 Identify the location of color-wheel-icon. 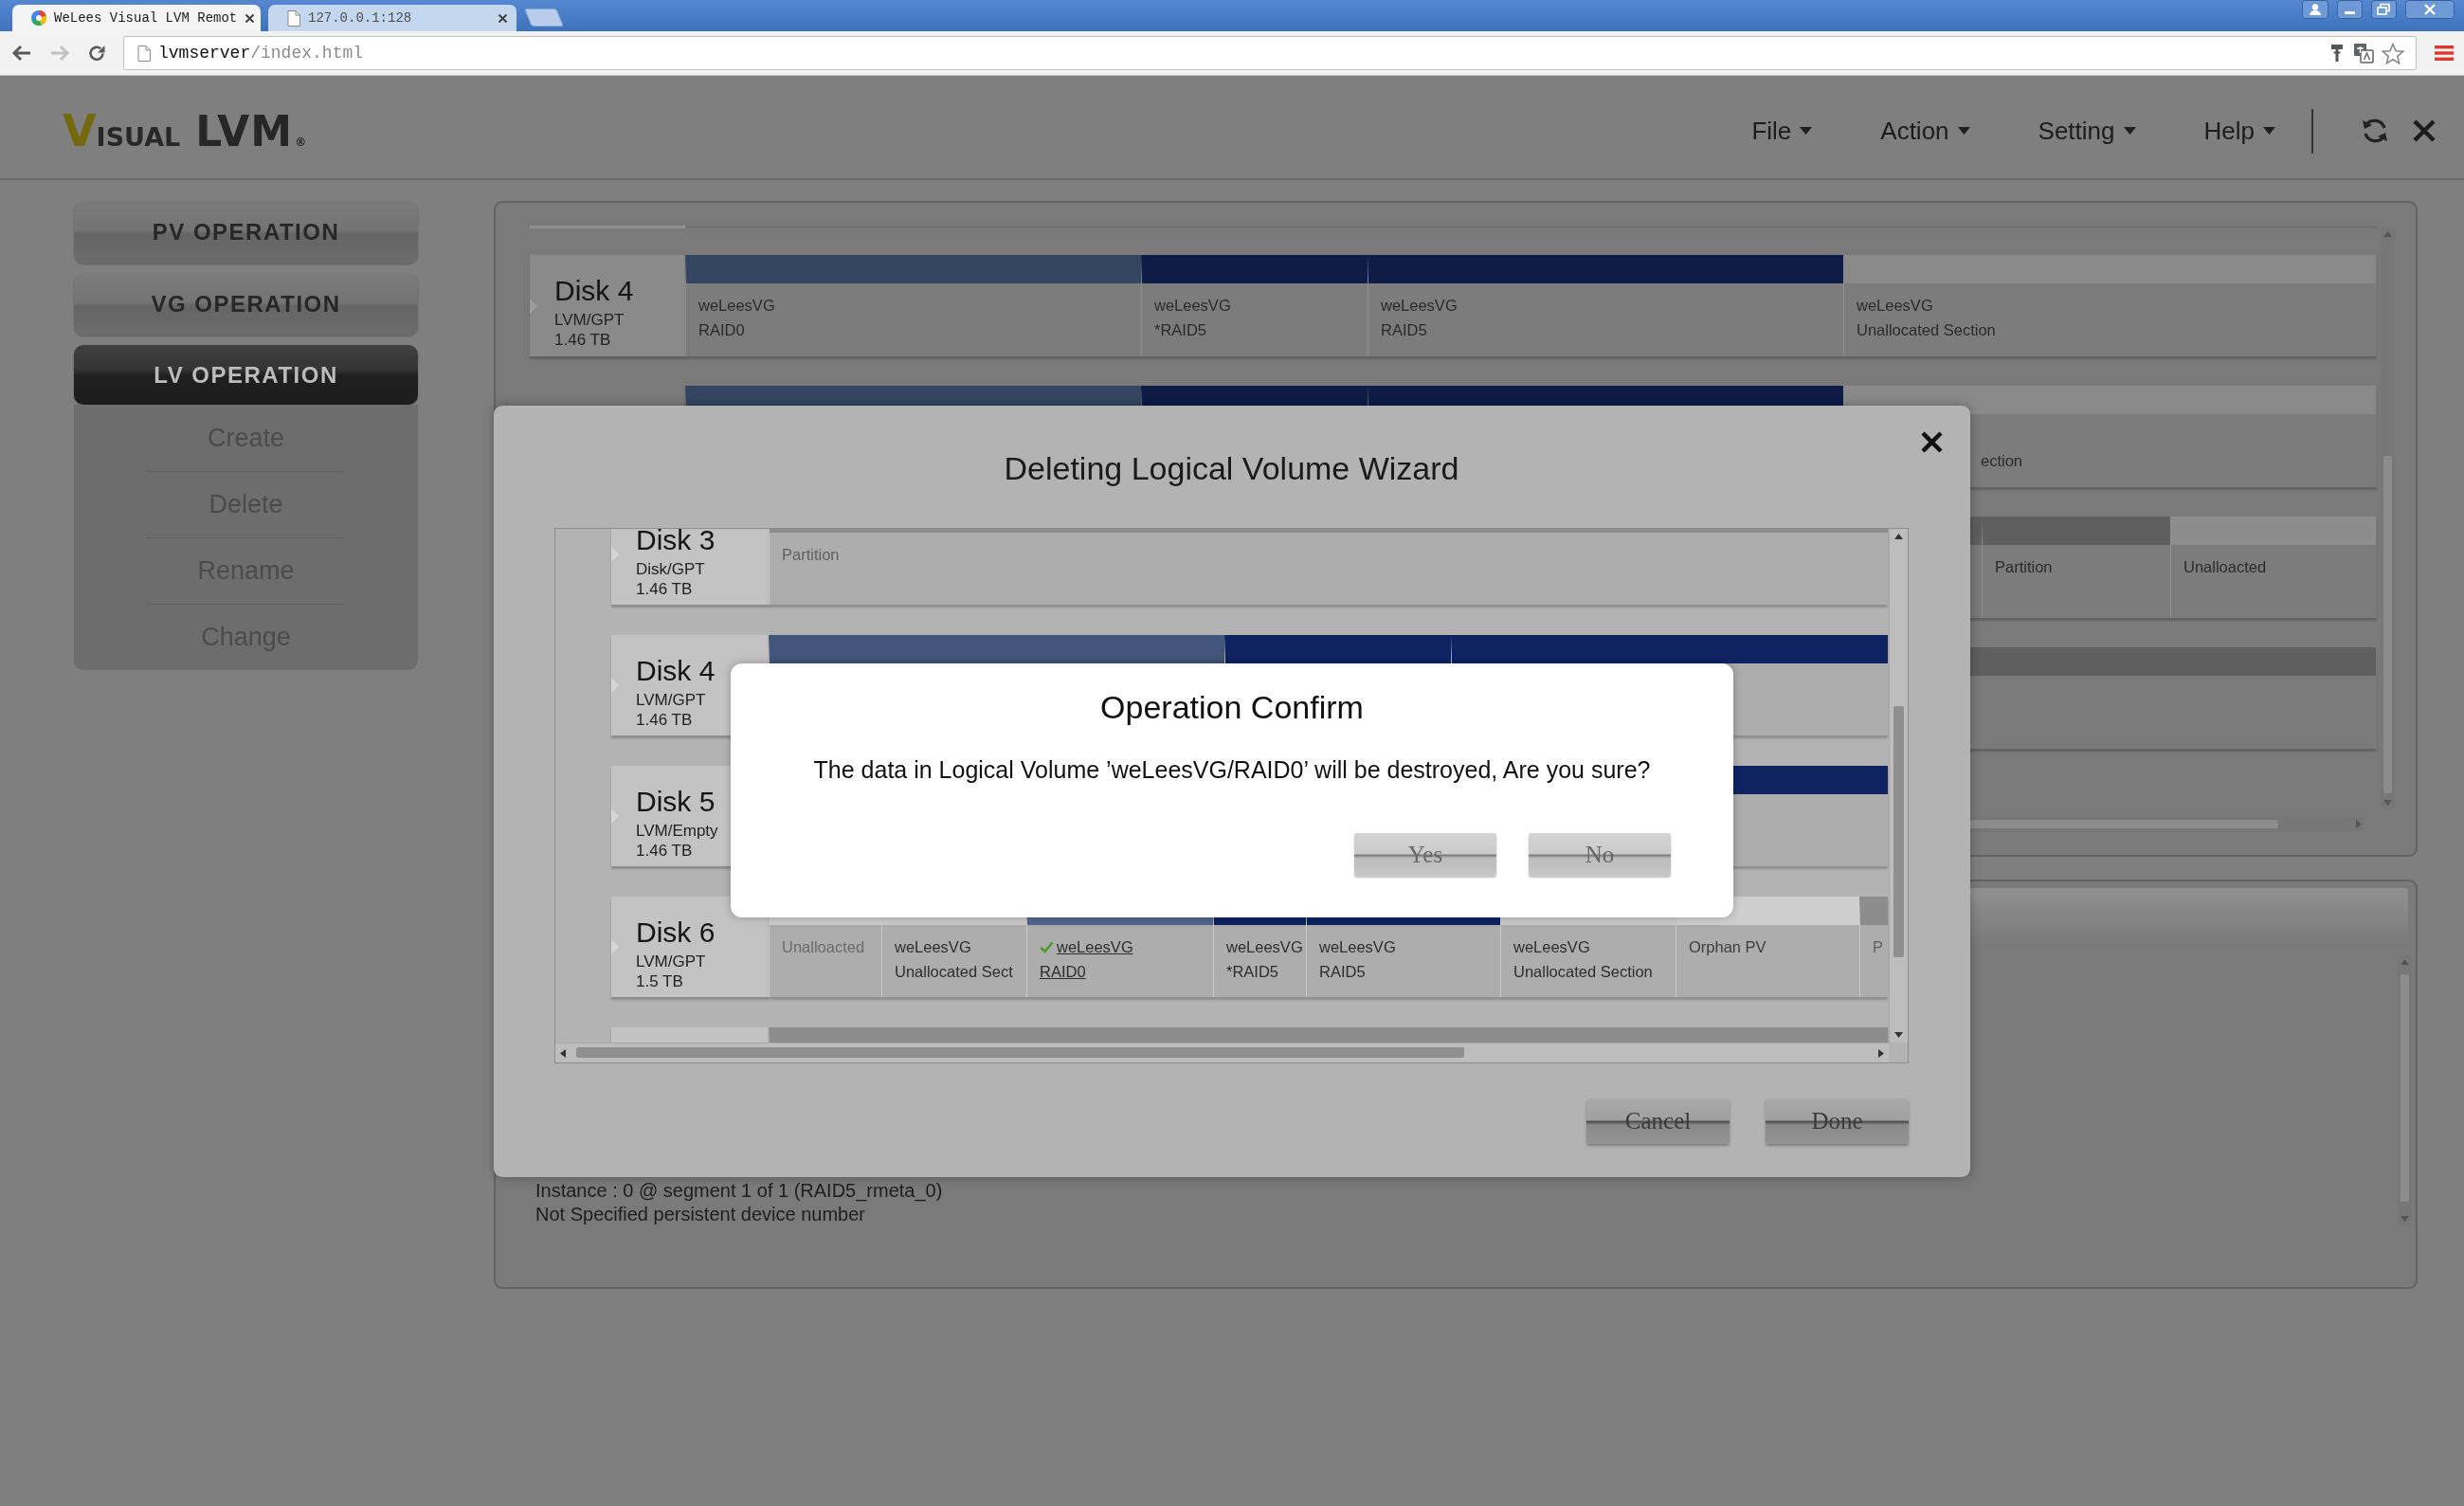
(38, 18).